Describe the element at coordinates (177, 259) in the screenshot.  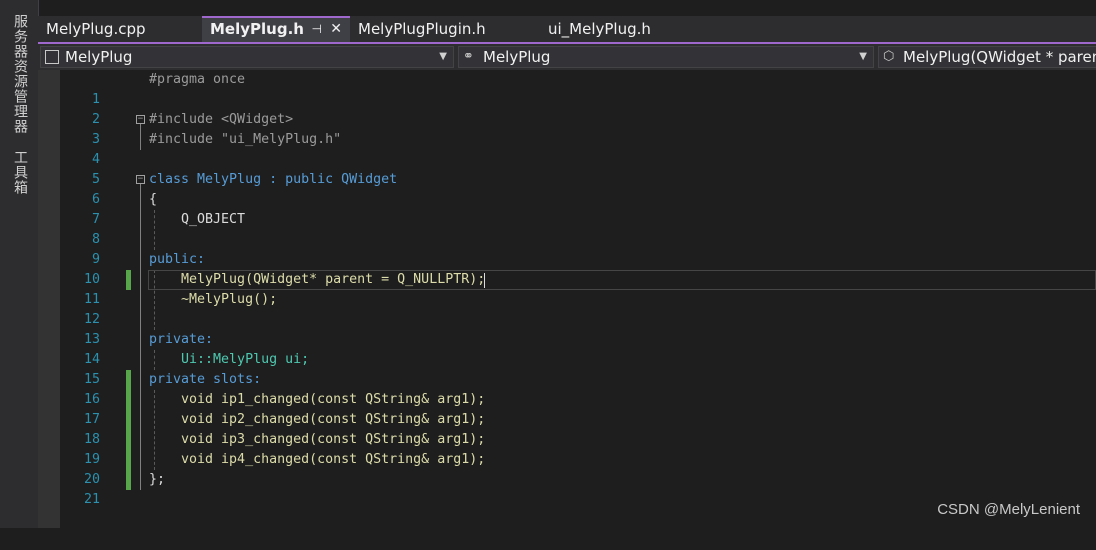
I see `line-code: public:` at that location.